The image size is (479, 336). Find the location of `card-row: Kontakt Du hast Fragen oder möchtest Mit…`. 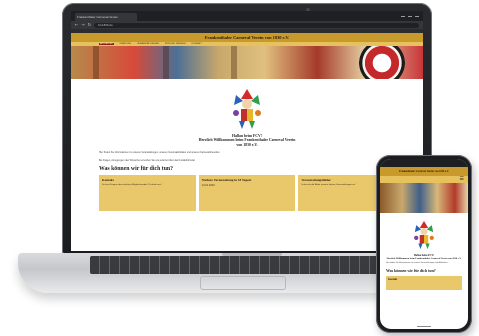

card-row: Kontakt Du hast Fragen oder möchtest Mit… is located at coordinates (247, 193).